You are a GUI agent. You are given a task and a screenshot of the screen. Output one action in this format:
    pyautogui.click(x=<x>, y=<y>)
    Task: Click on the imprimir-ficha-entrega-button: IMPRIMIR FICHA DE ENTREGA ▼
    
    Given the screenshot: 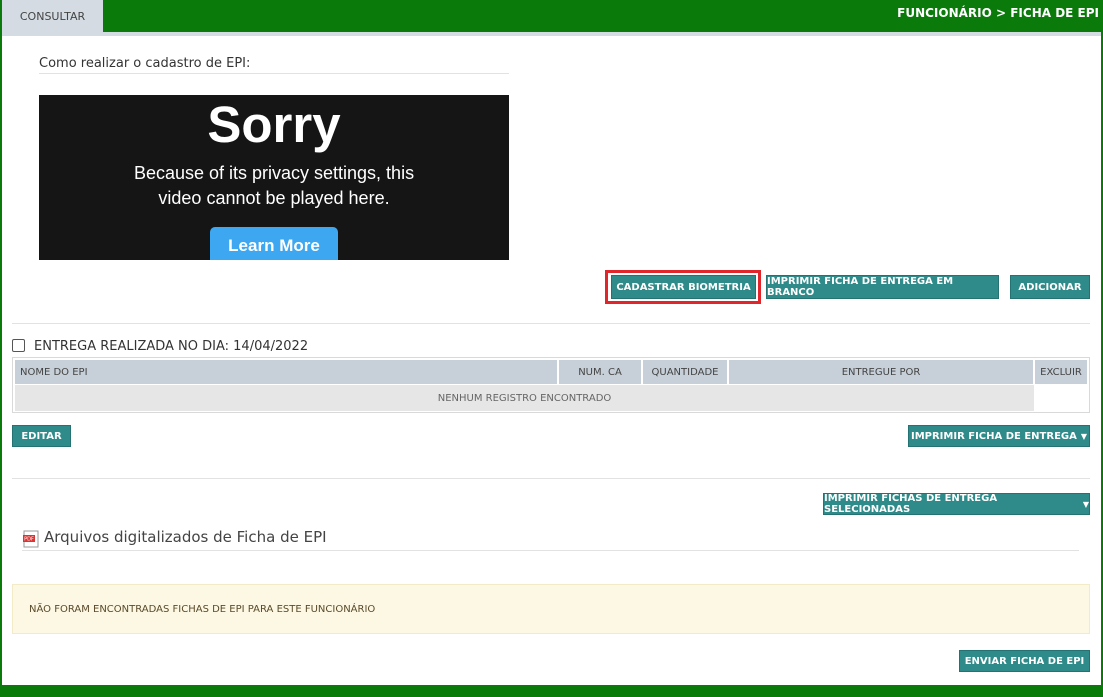 What is the action you would take?
    pyautogui.click(x=999, y=436)
    